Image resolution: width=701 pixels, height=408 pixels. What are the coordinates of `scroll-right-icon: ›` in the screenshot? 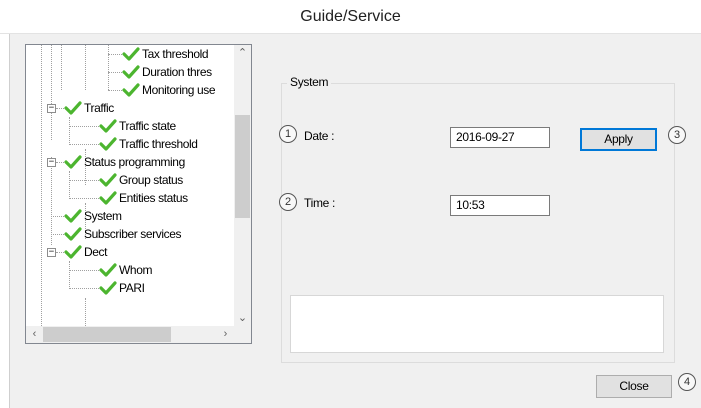 It's located at (225, 334).